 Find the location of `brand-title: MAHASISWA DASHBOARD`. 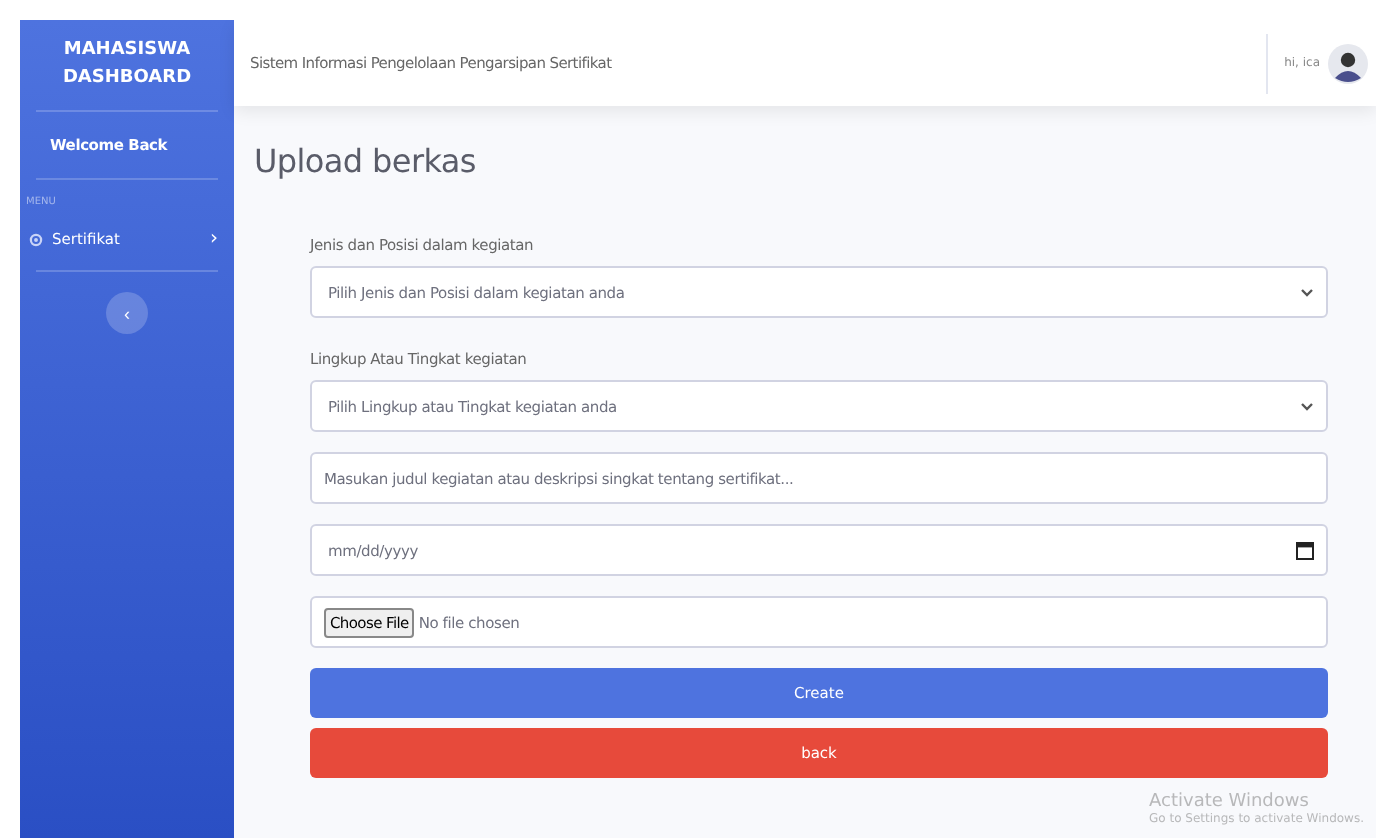

brand-title: MAHASISWA DASHBOARD is located at coordinates (127, 64).